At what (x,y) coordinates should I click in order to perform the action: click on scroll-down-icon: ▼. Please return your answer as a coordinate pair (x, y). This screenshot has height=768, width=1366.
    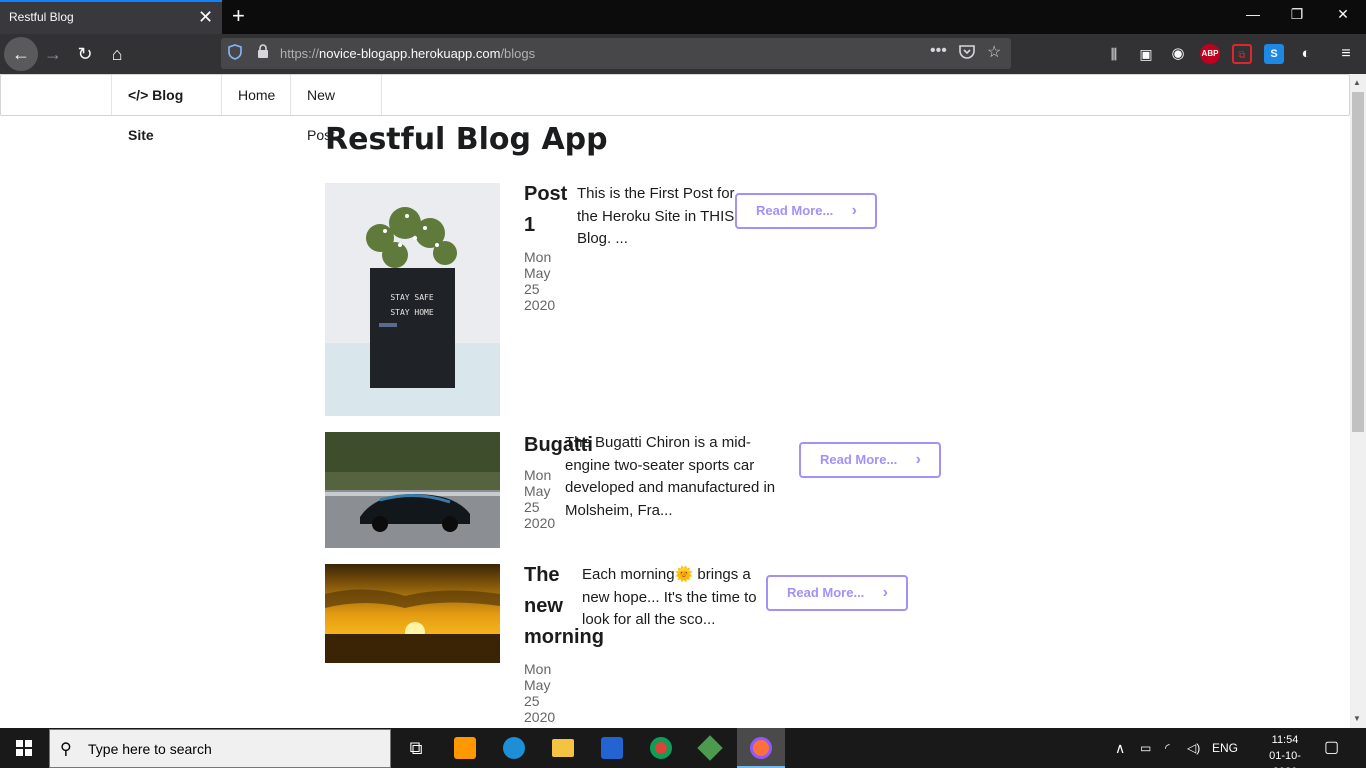
    Looking at the image, I should click on (1357, 718).